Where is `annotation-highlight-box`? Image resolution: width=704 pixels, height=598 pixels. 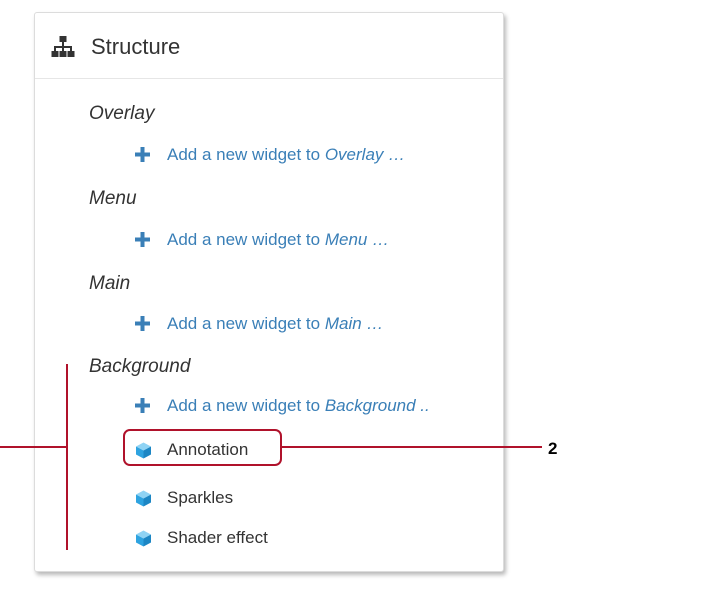
annotation-highlight-box is located at coordinates (202, 447).